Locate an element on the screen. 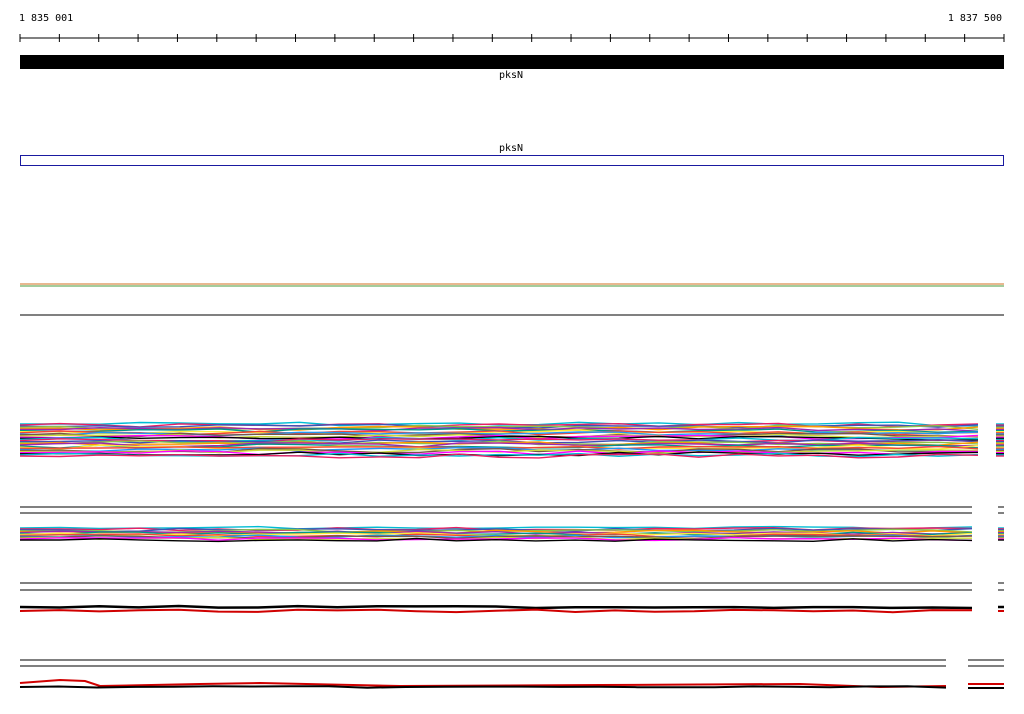  transcript-feature-box is located at coordinates (512, 160).